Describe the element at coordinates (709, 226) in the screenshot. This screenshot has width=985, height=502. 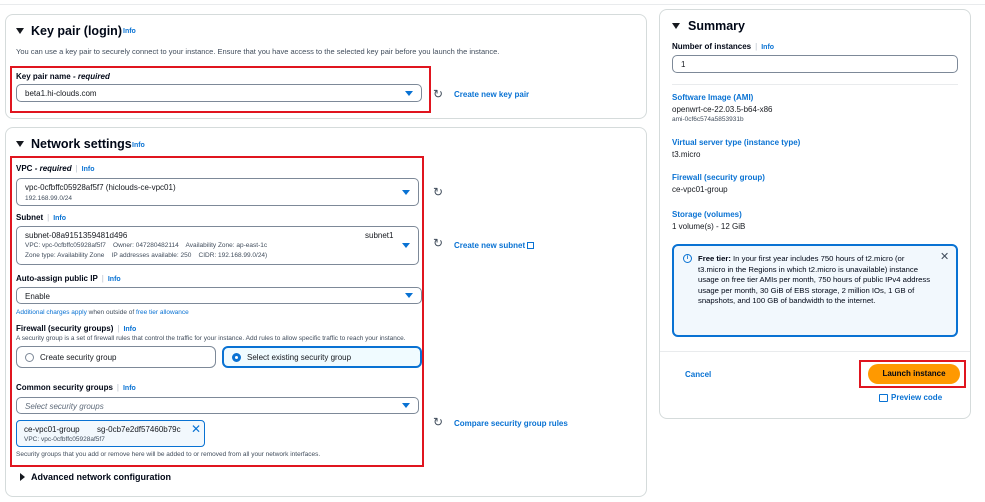
I see `storage-value: 1 volume(s) - 12 GiB` at that location.